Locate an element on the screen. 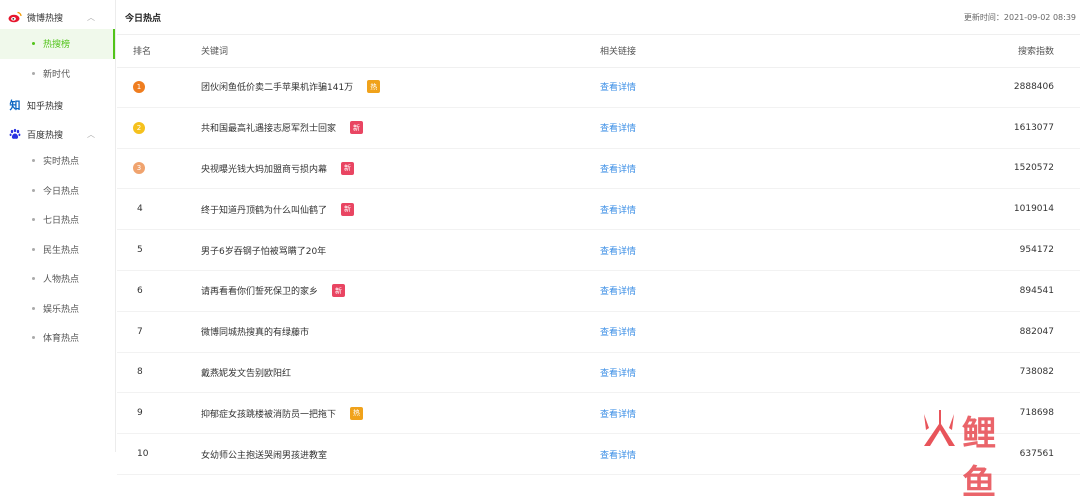  sidebar-item-label: 热搜榜 is located at coordinates (57, 45).